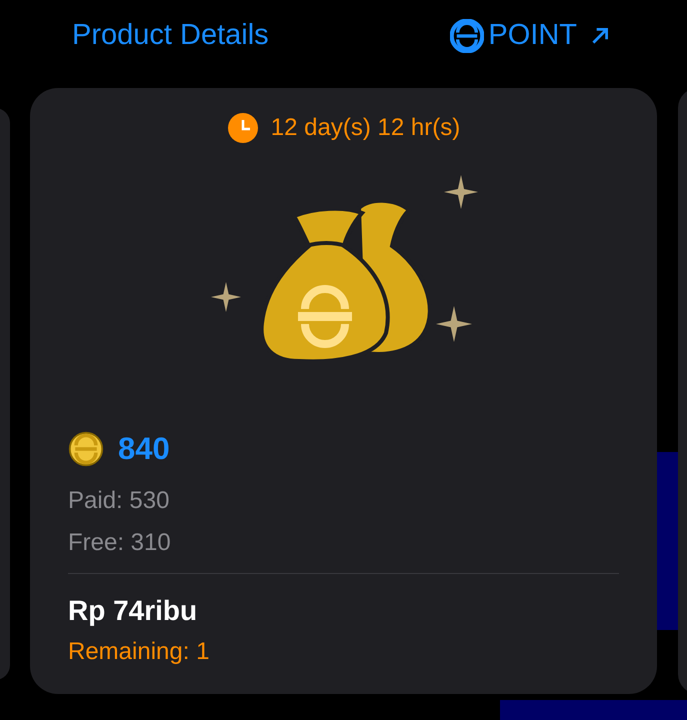  What do you see at coordinates (144, 449) in the screenshot?
I see `points-value: 840` at bounding box center [144, 449].